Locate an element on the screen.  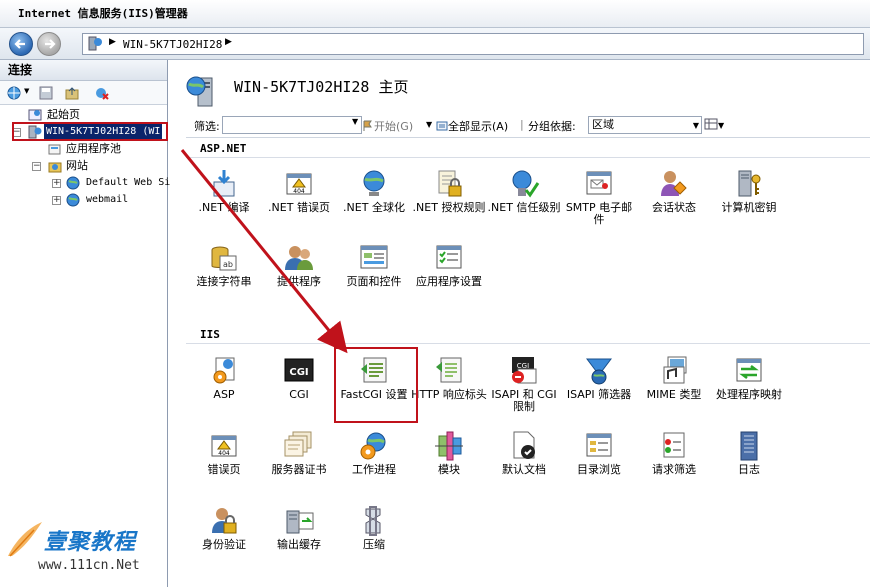
server-certificates-icon is located at coordinates (298, 444).